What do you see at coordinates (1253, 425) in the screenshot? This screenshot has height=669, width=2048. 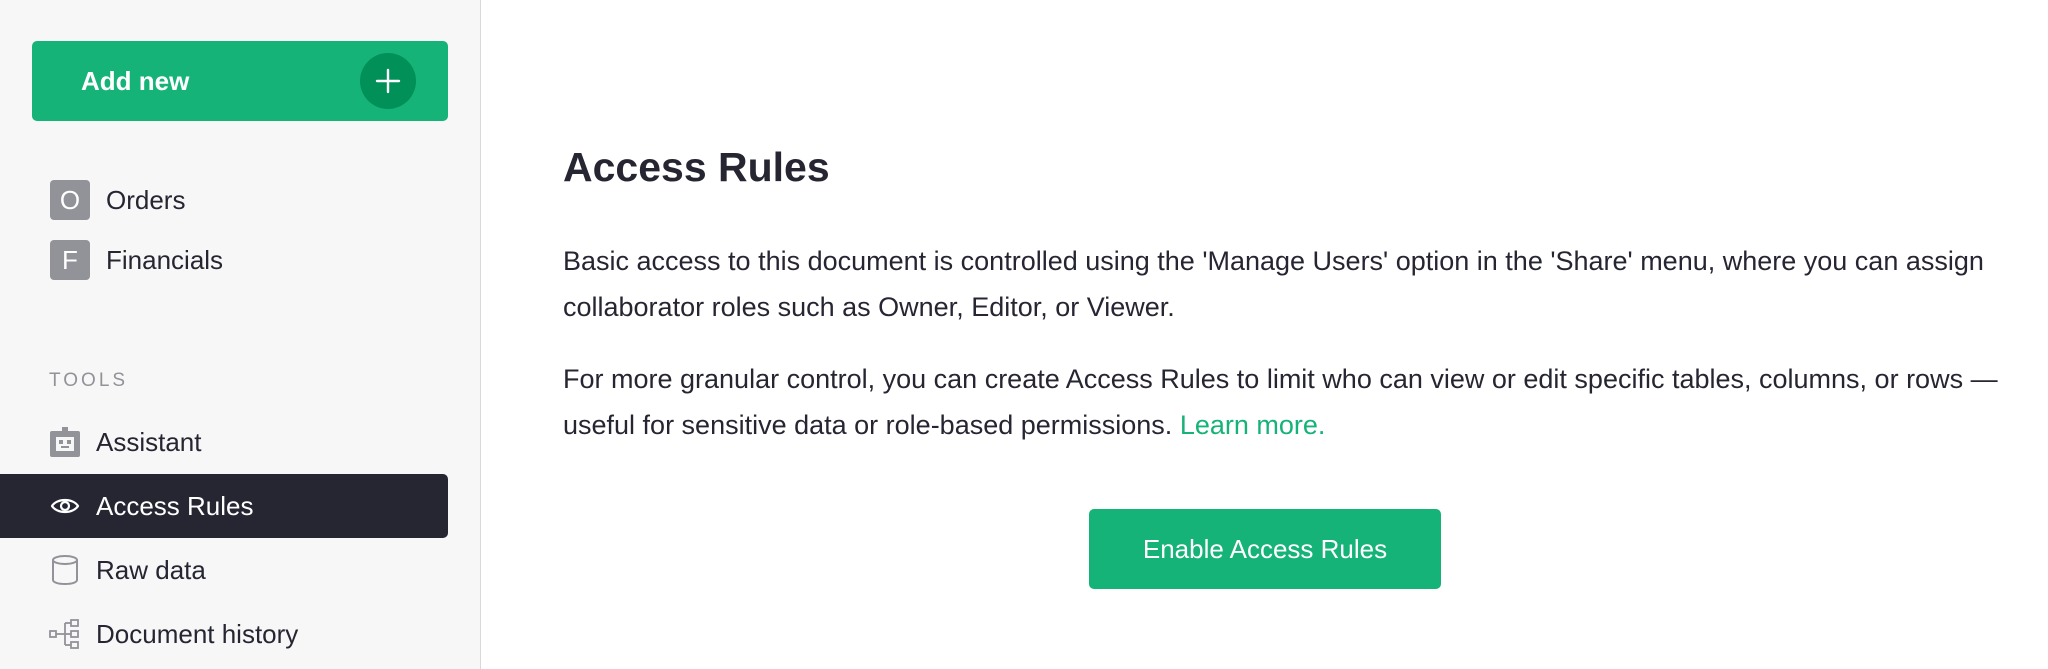 I see `learn-more-link: Learn more.` at bounding box center [1253, 425].